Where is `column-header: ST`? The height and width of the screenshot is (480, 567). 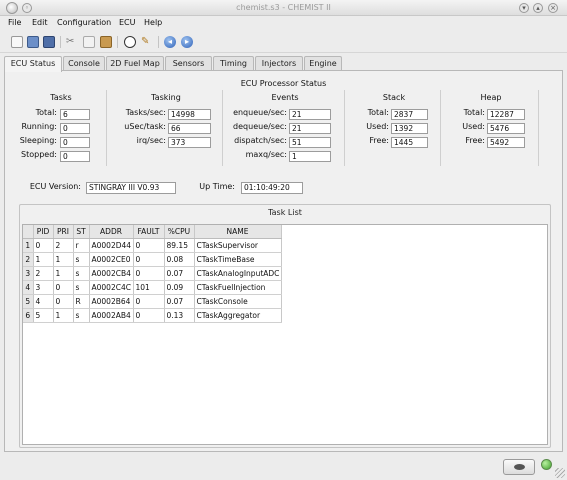 column-header: ST is located at coordinates (81, 232).